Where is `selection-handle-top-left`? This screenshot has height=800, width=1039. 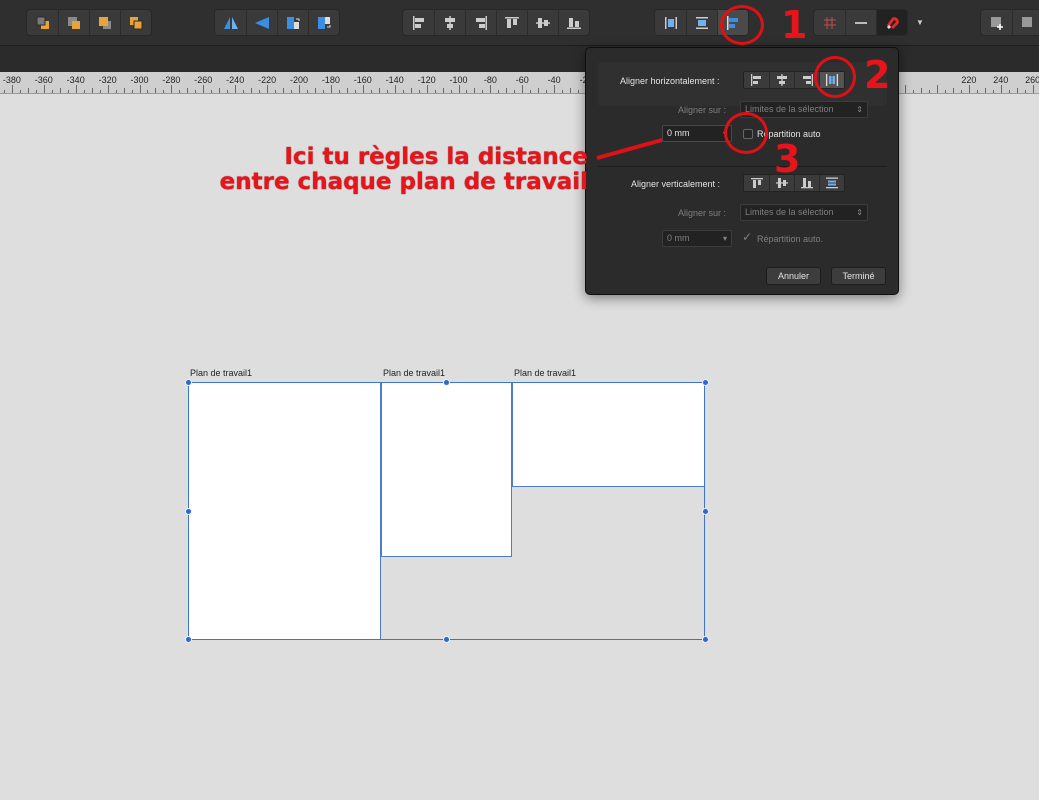 selection-handle-top-left is located at coordinates (188, 382).